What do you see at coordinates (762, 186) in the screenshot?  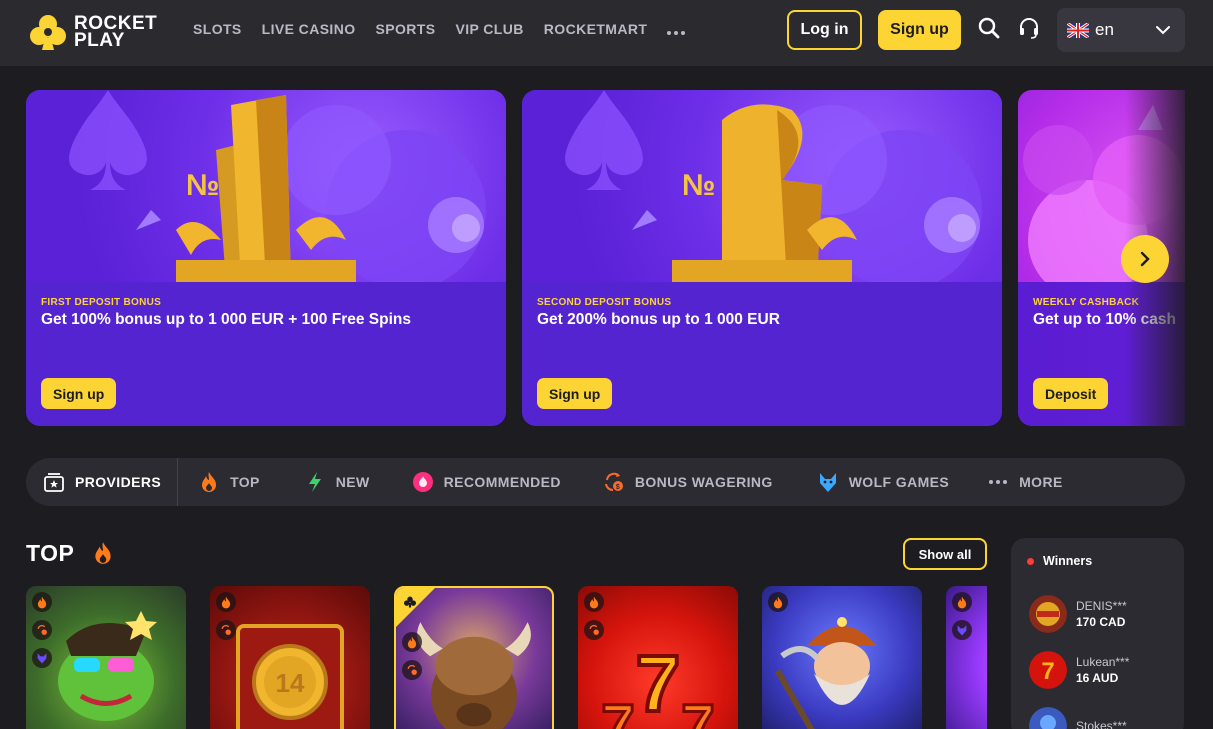 I see `promo-art-number-two: №` at bounding box center [762, 186].